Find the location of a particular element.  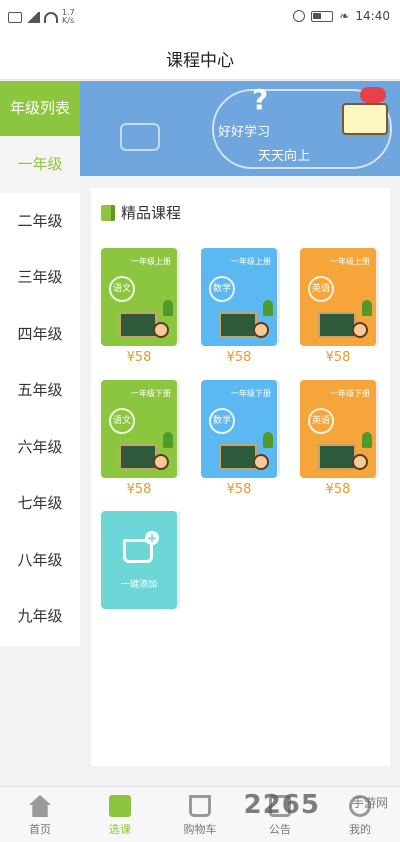

course-card: 一年级下册 数学 ¥58 is located at coordinates (239, 438).